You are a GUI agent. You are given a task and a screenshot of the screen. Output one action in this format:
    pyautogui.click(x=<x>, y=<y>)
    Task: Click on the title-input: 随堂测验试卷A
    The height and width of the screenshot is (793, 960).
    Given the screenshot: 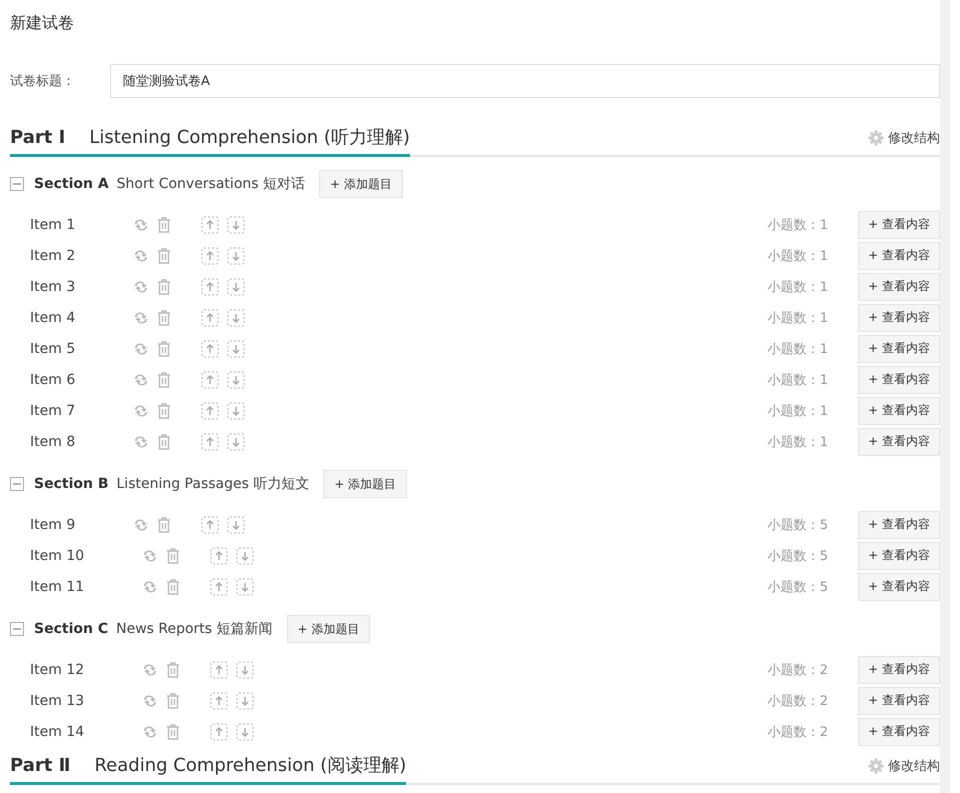 What is the action you would take?
    pyautogui.click(x=525, y=81)
    